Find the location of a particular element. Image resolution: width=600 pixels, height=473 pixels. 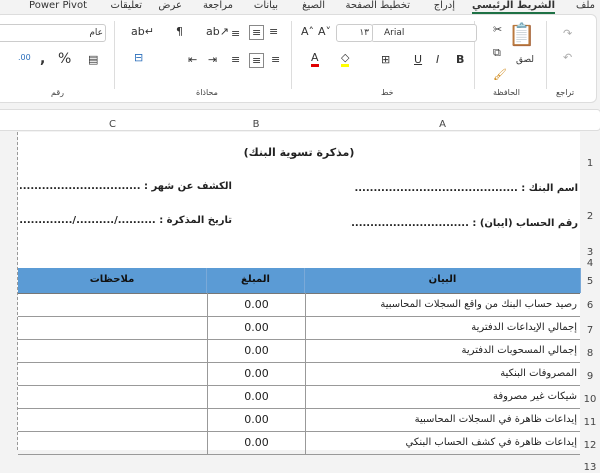

description-cell: شيكات غير مصروفة is located at coordinates (442, 396).